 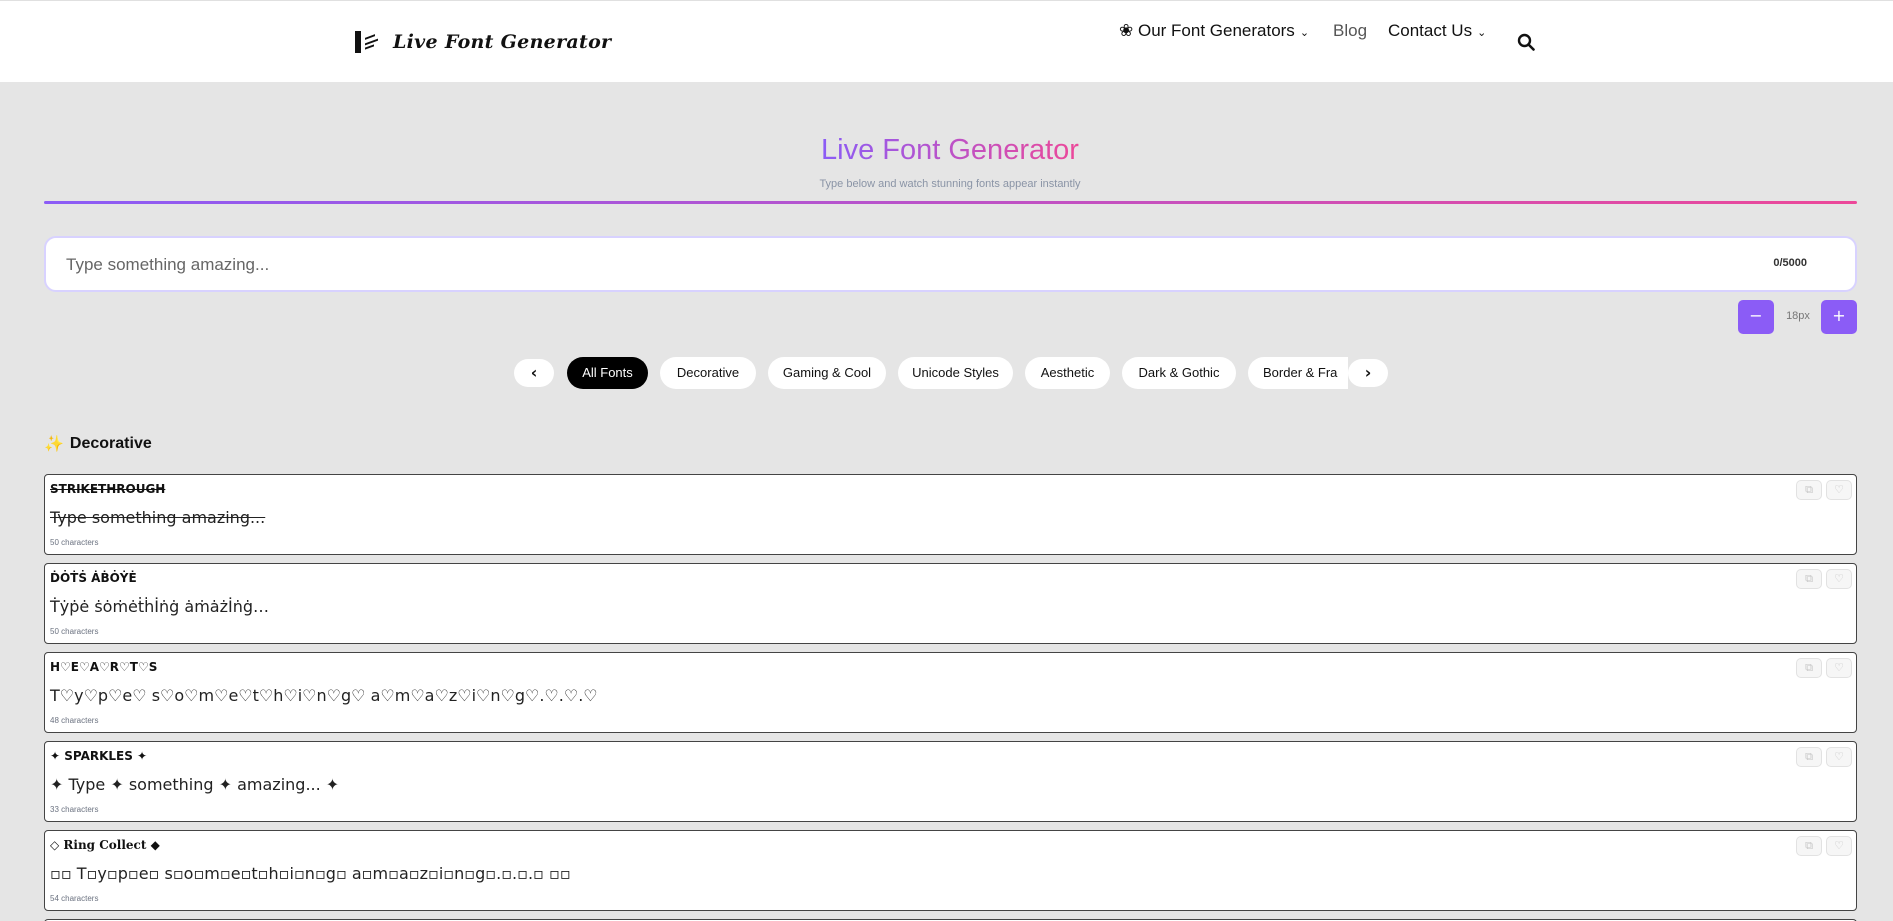 I want to click on nav-font-generators-label: ❀ Our Font Generators, so click(x=1207, y=30).